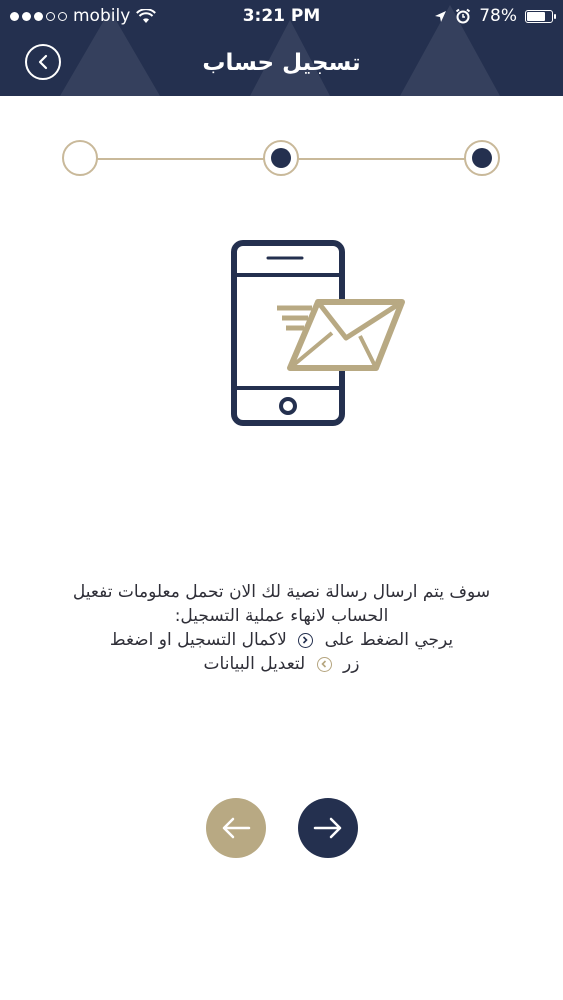 The width and height of the screenshot is (563, 1000). I want to click on step-3-indicator, so click(482, 158).